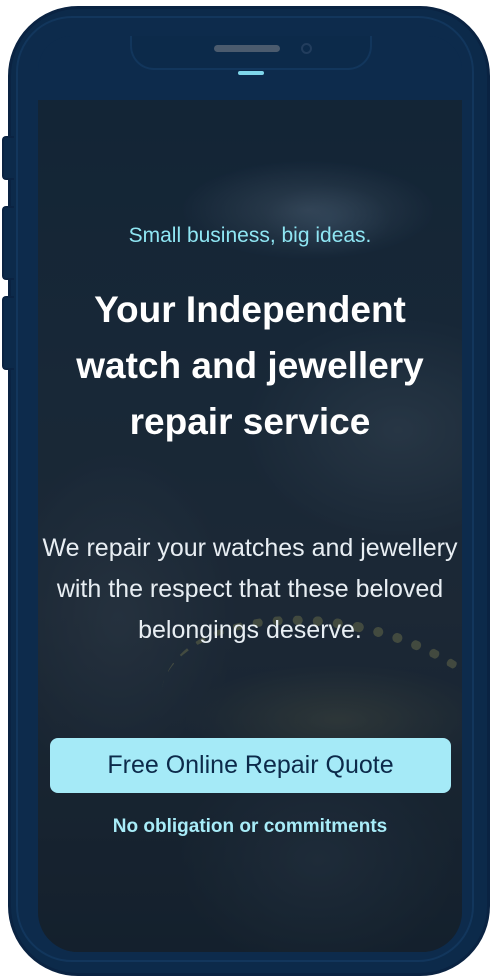 This screenshot has width=490, height=978. Describe the element at coordinates (251, 73) in the screenshot. I see `menu-bar-icon` at that location.